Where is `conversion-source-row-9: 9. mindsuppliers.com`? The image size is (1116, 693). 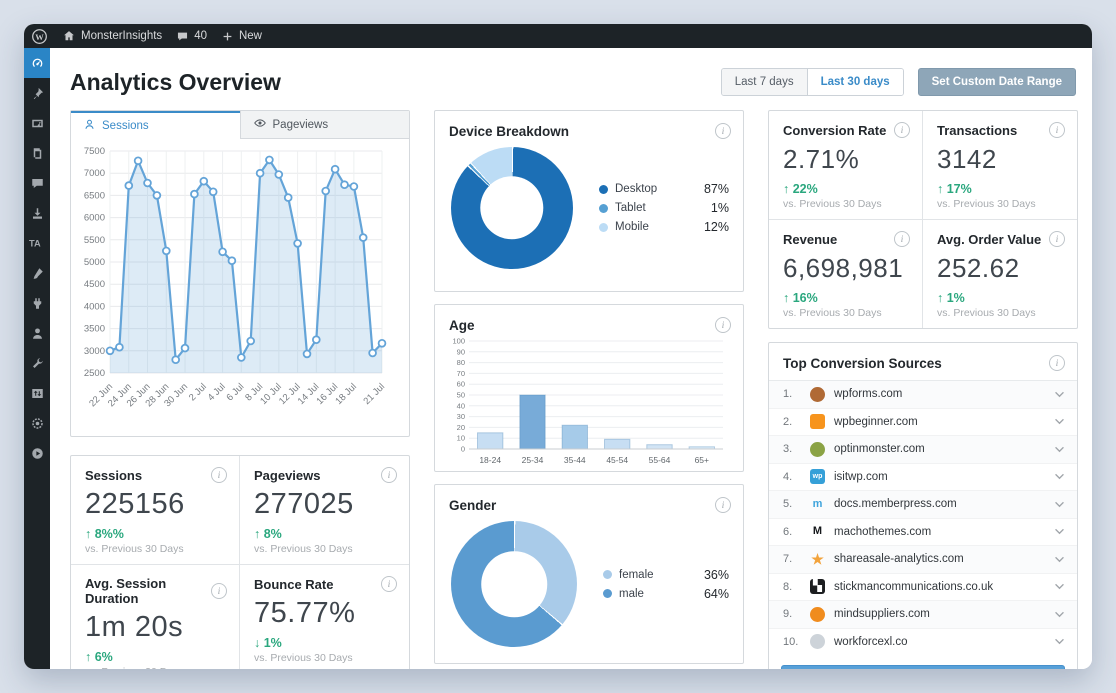
conversion-source-row-9: 9. mindsuppliers.com is located at coordinates (923, 614).